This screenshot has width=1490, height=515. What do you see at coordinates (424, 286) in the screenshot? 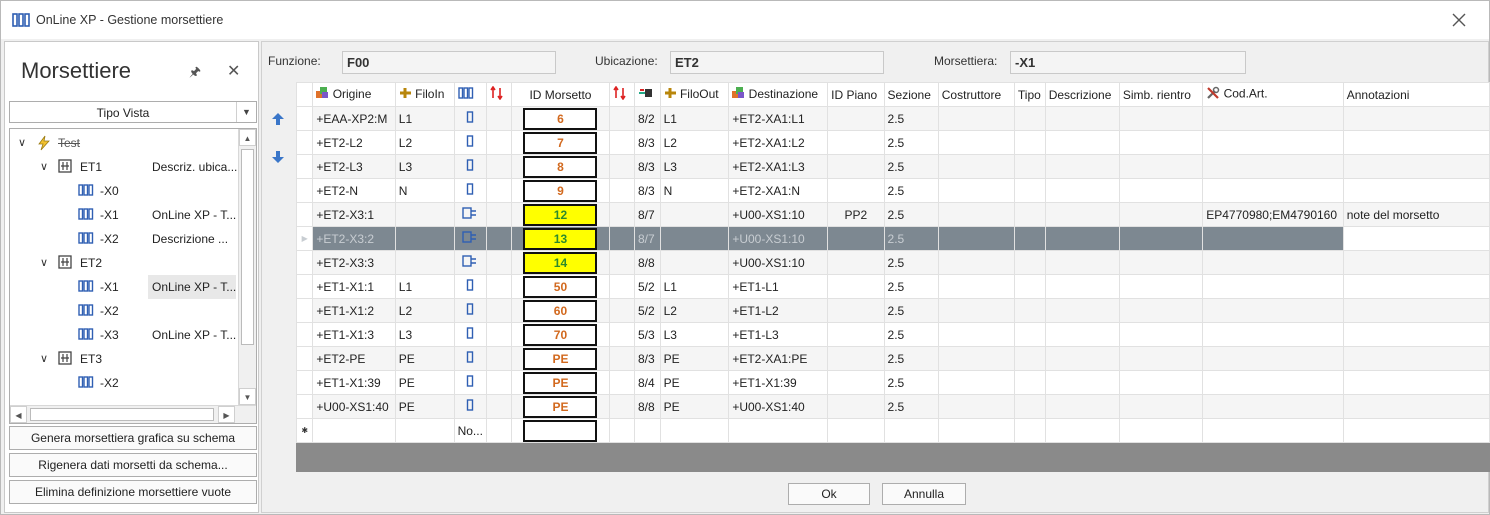
I see `cell-filoin: L1` at bounding box center [424, 286].